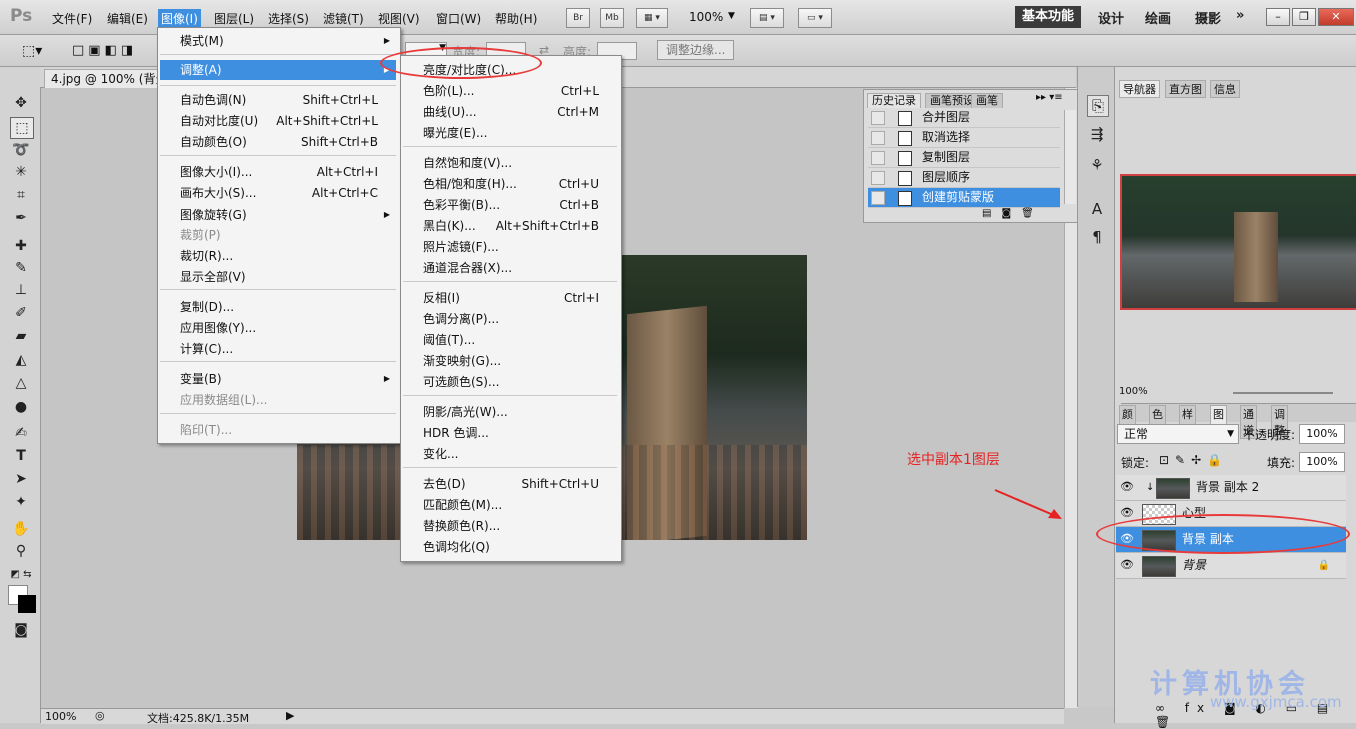  What do you see at coordinates (510, 226) in the screenshot?
I see `adjust-menu-item: 黑白(K)... Alt+Shift+Ctrl+B` at bounding box center [510, 226].